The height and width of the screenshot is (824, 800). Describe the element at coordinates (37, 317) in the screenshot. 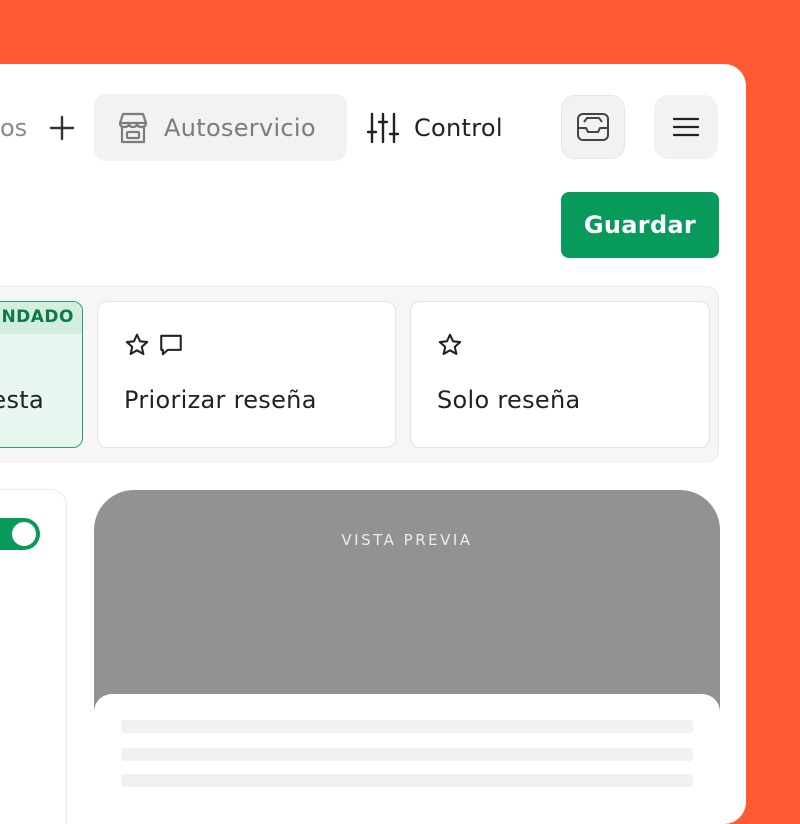

I see `recommended-badge: ENDADO` at that location.